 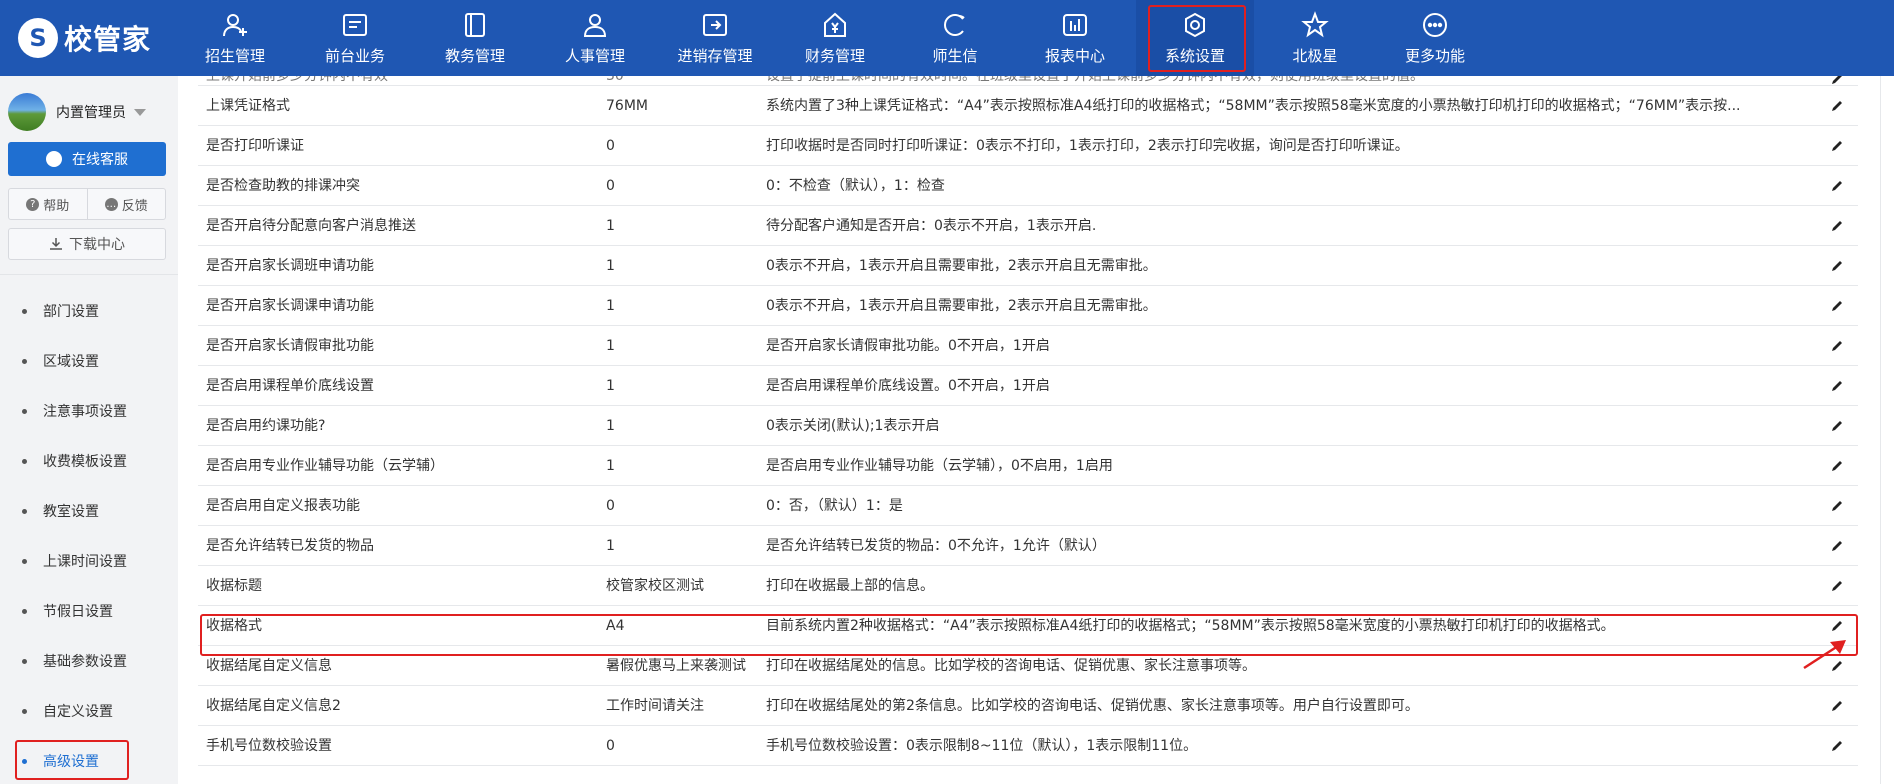 What do you see at coordinates (1315, 38) in the screenshot?
I see `nav-item-polaris: 北极星` at bounding box center [1315, 38].